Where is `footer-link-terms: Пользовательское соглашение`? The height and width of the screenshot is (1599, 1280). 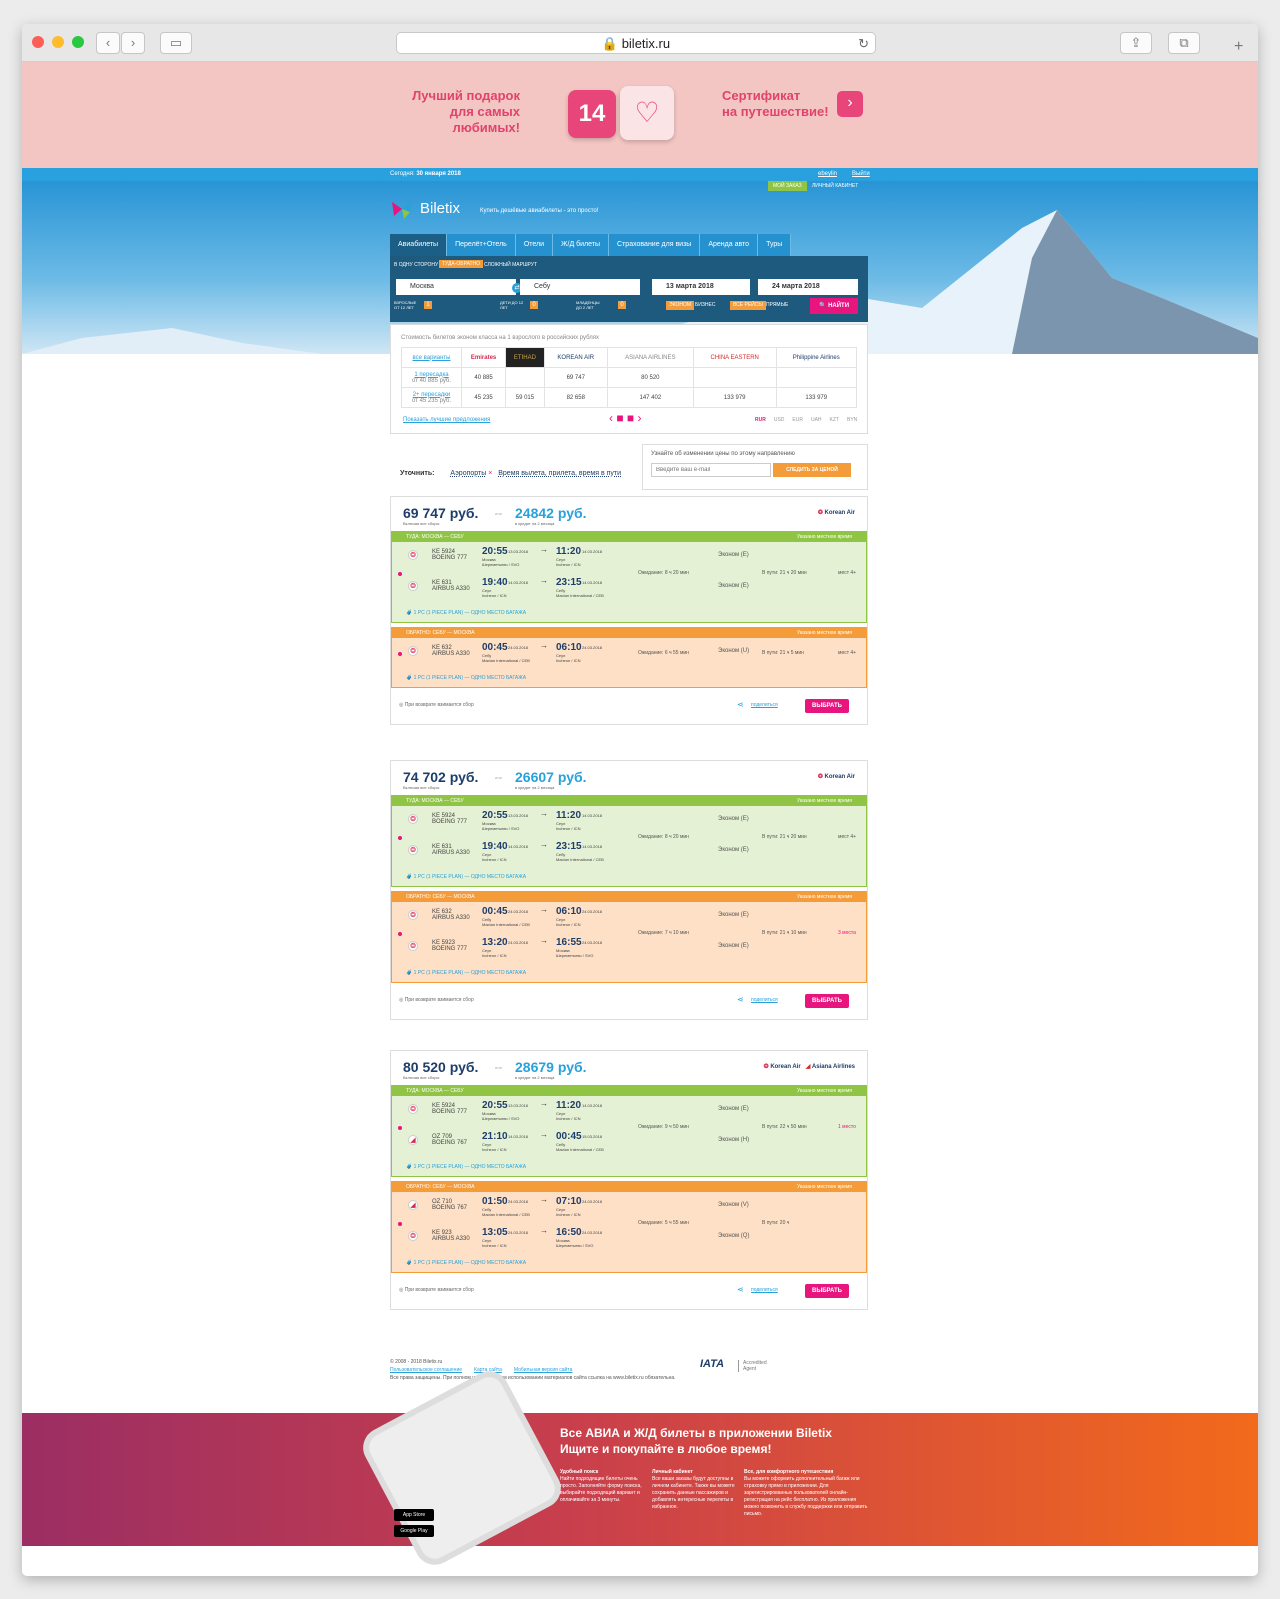 footer-link-terms: Пользовательское соглашение is located at coordinates (426, 1370).